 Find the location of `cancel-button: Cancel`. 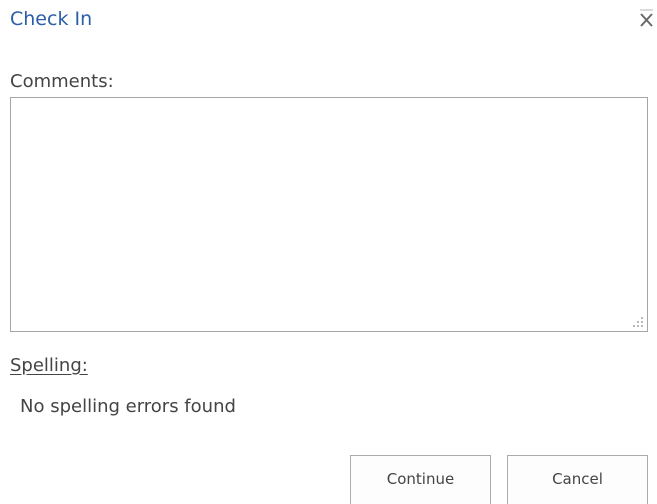

cancel-button: Cancel is located at coordinates (577, 479).